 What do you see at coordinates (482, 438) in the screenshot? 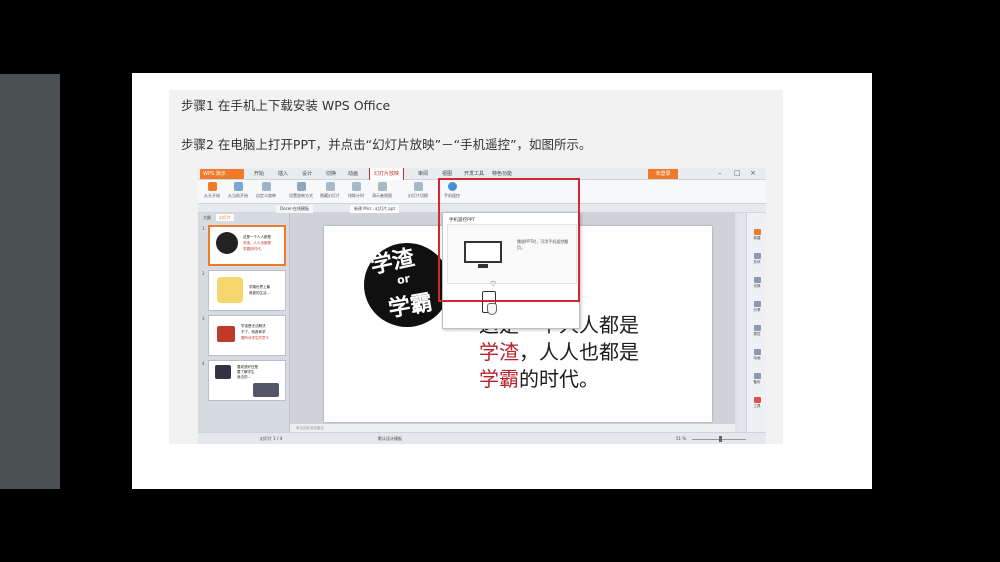
I see `status-bar: 幻灯片 1 / 4 默认设计模板 51 %` at bounding box center [482, 438].